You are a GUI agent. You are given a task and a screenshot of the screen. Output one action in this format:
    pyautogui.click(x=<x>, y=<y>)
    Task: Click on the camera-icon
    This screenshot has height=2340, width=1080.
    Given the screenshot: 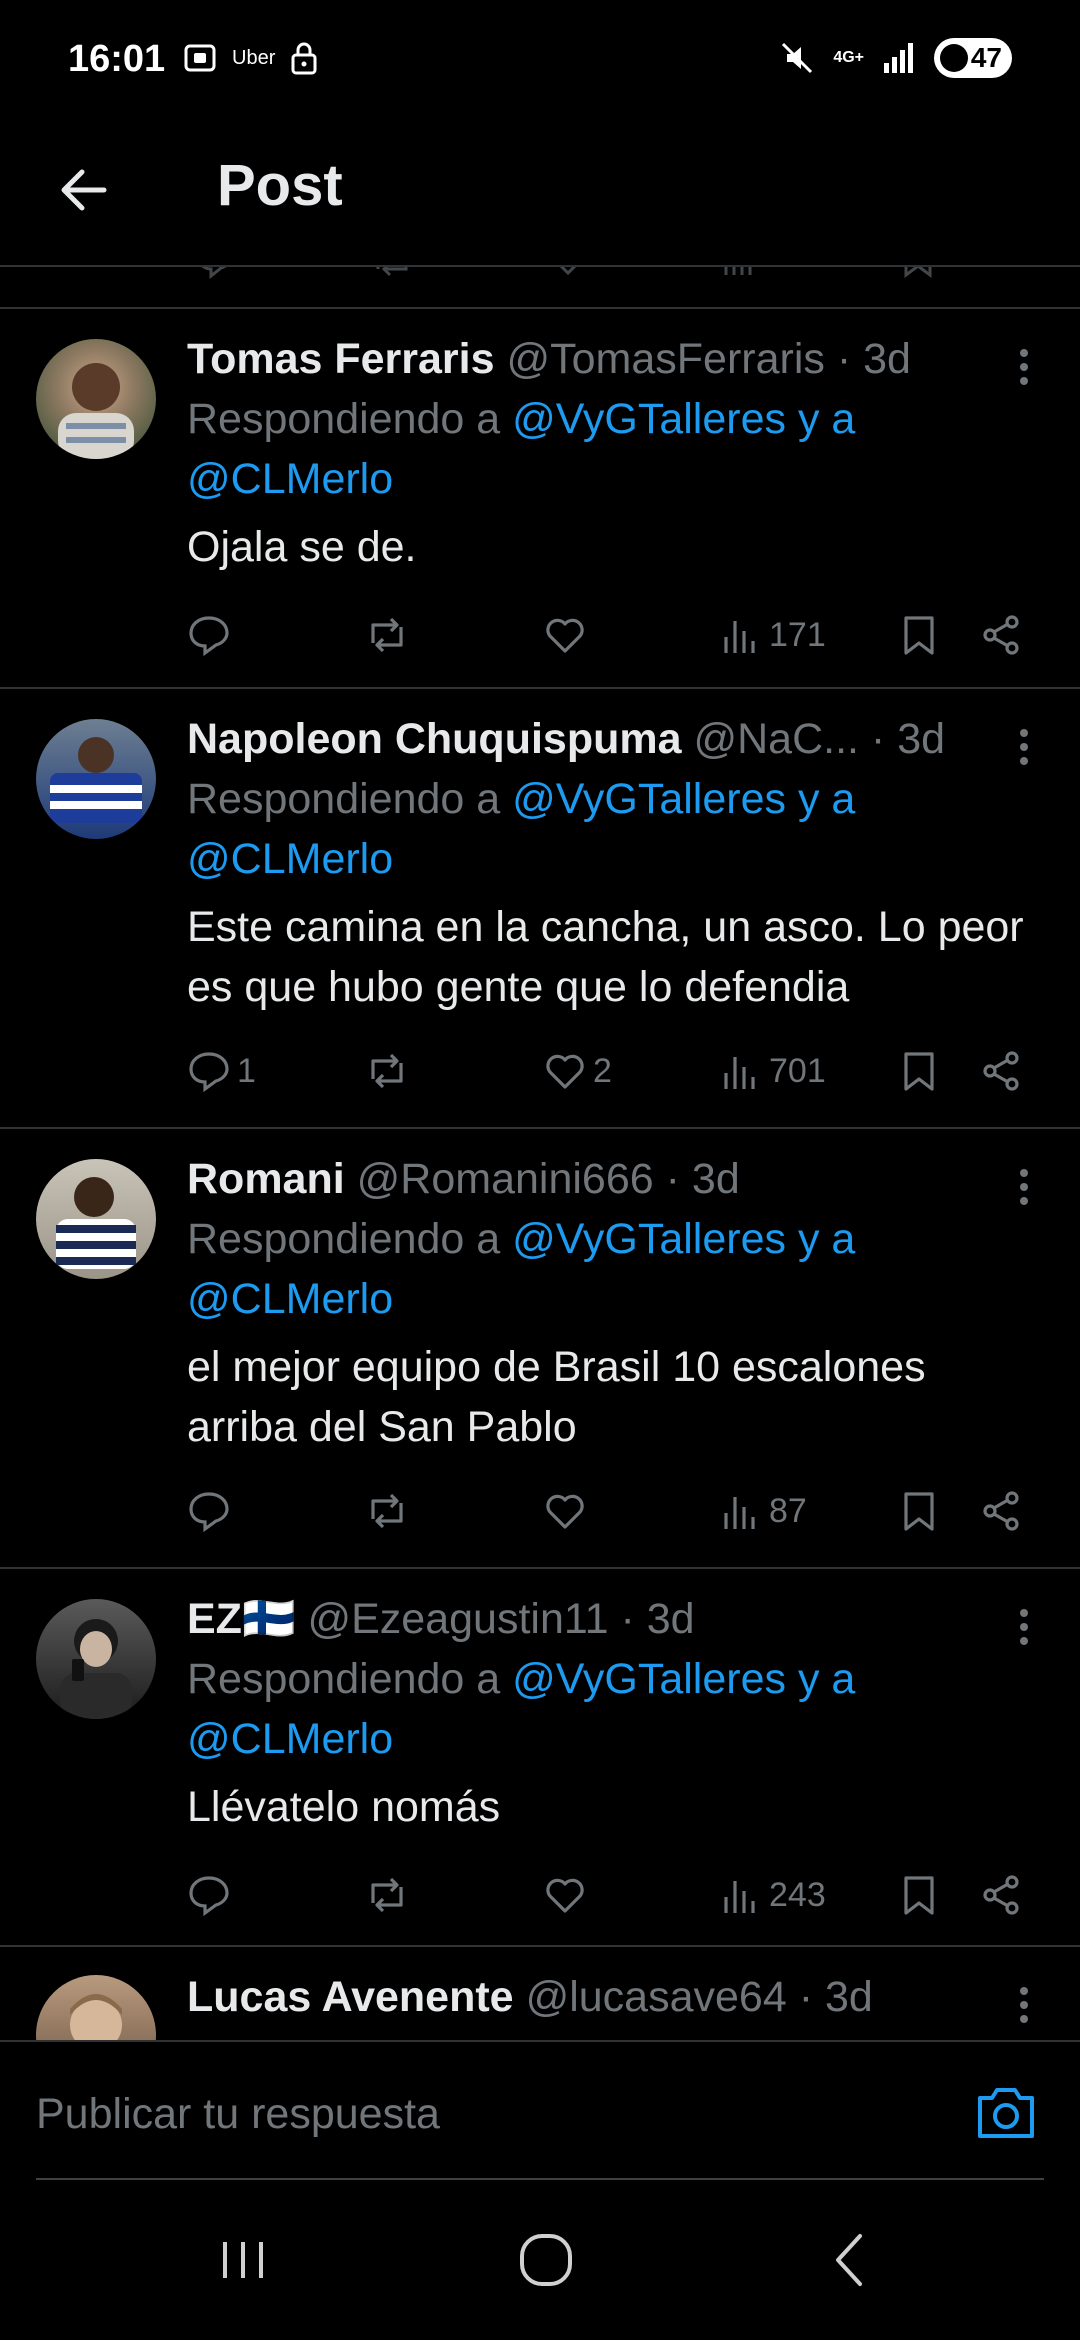 What is the action you would take?
    pyautogui.click(x=1006, y=2112)
    